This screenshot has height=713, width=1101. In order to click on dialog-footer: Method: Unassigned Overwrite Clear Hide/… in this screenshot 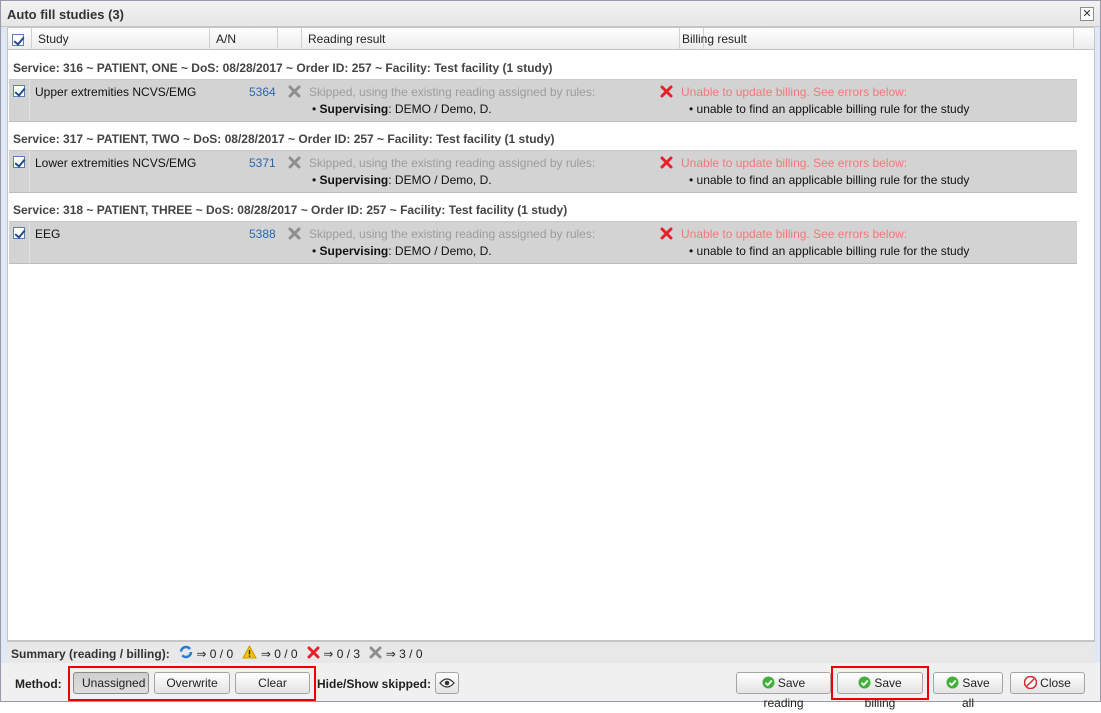, I will do `click(550, 686)`.